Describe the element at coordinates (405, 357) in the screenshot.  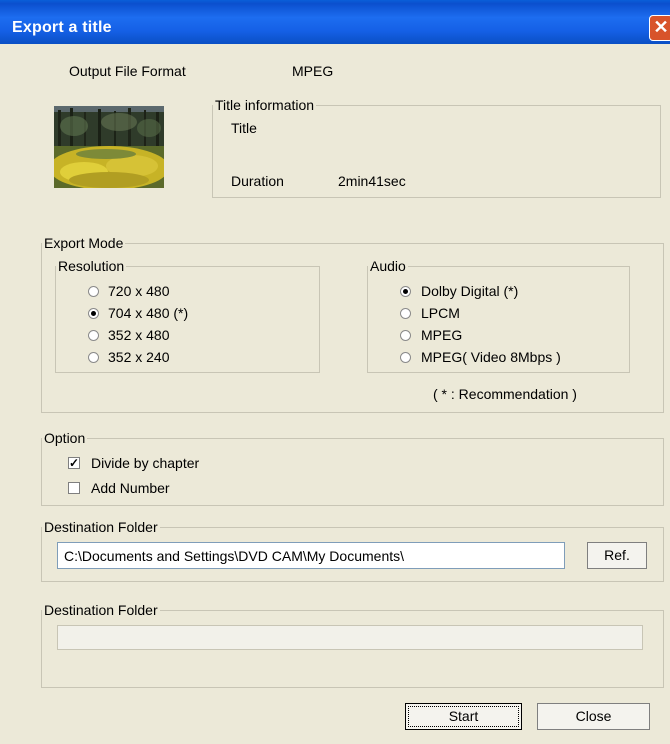
I see `audio-radio-mpeg-video-8mbps` at that location.